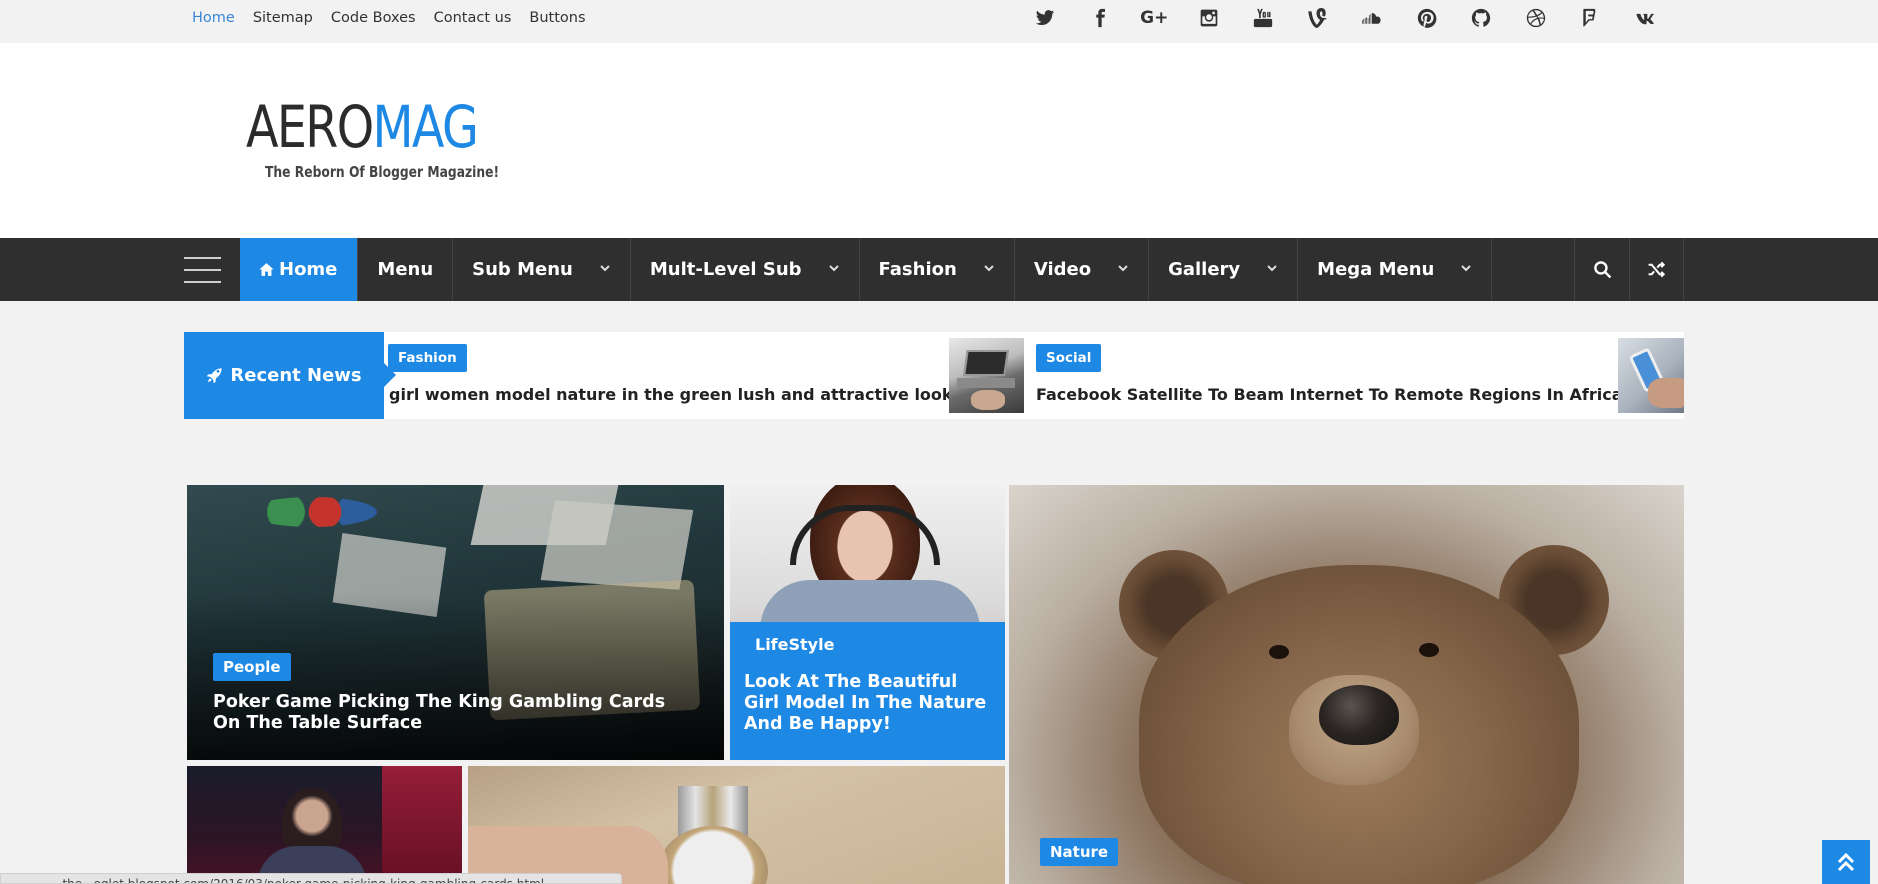 This screenshot has height=884, width=1878. Describe the element at coordinates (1481, 18) in the screenshot. I see `github-icon` at that location.